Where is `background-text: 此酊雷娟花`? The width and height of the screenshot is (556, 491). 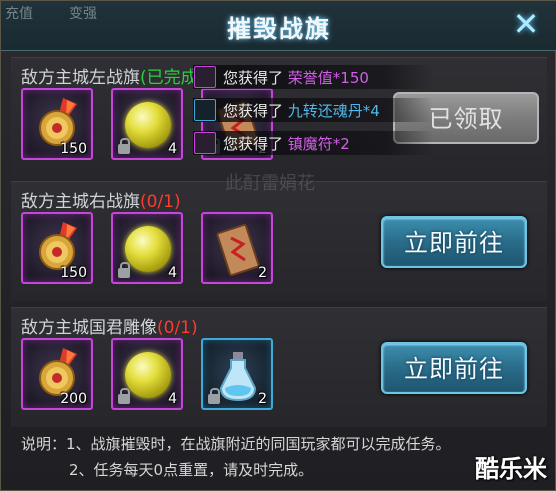
background-text: 此酊雷娟花 is located at coordinates (270, 183).